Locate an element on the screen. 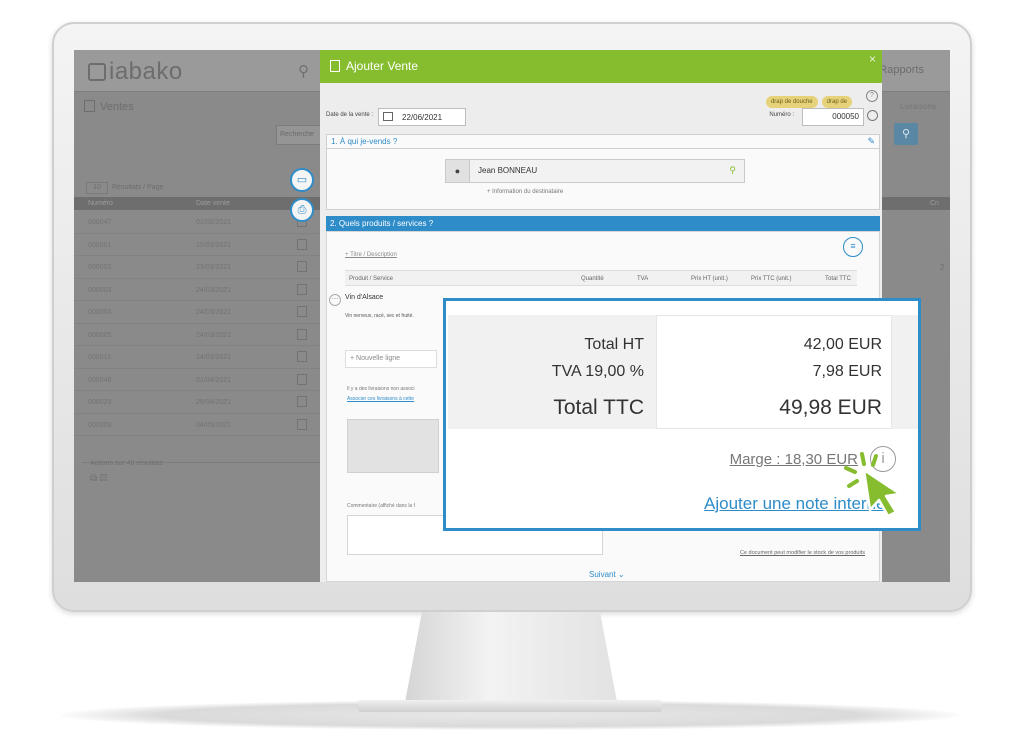 This screenshot has width=1024, height=745. gear-icon is located at coordinates (872, 115).